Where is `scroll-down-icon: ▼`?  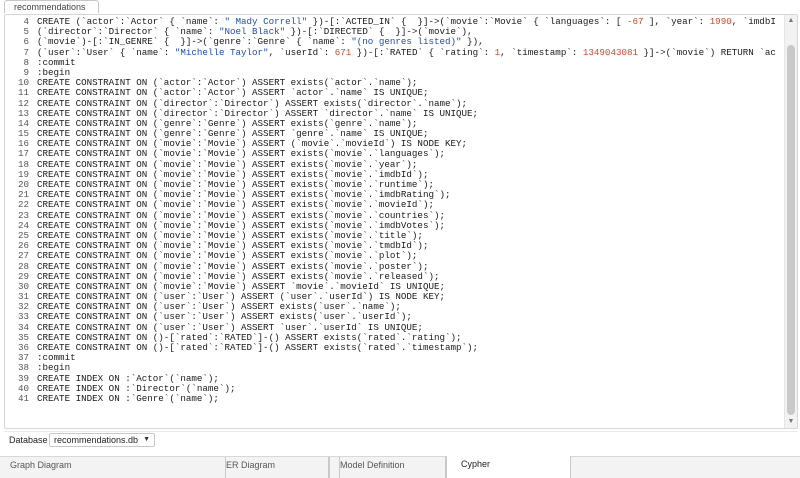 scroll-down-icon: ▼ is located at coordinates (791, 422).